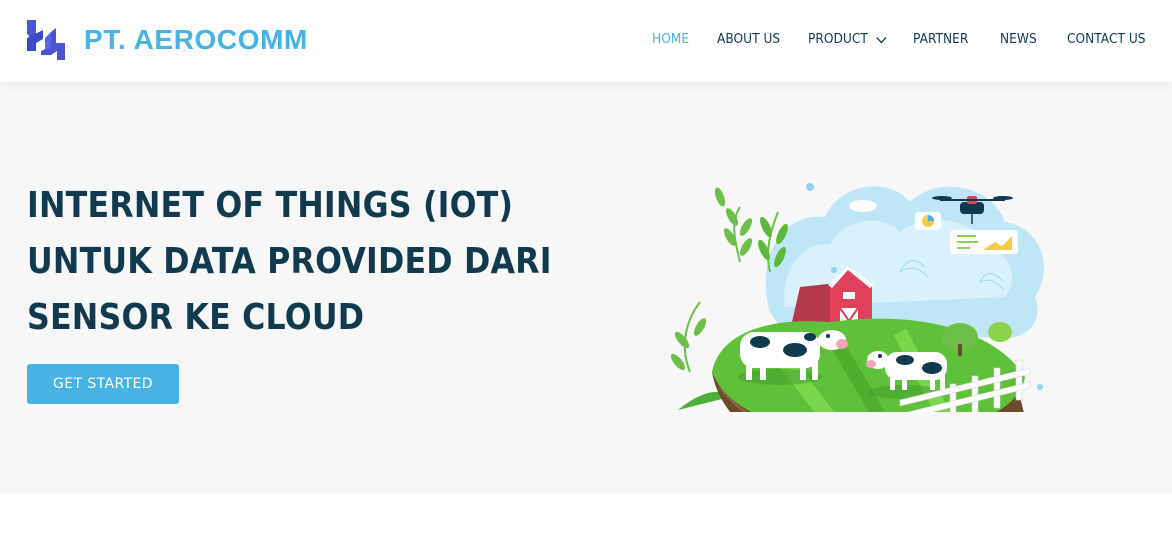 The image size is (1172, 542). What do you see at coordinates (586, 517) in the screenshot?
I see `content-section` at bounding box center [586, 517].